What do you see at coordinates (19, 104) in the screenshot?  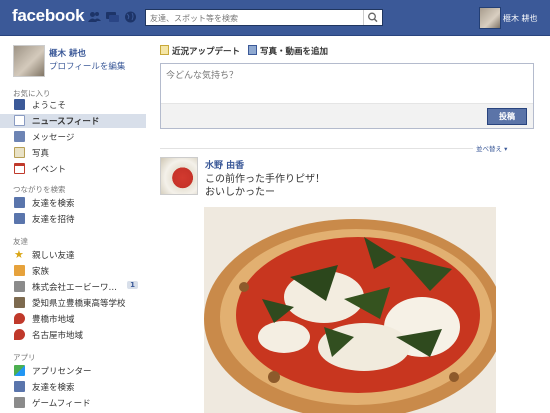 I see `welcome-icon` at bounding box center [19, 104].